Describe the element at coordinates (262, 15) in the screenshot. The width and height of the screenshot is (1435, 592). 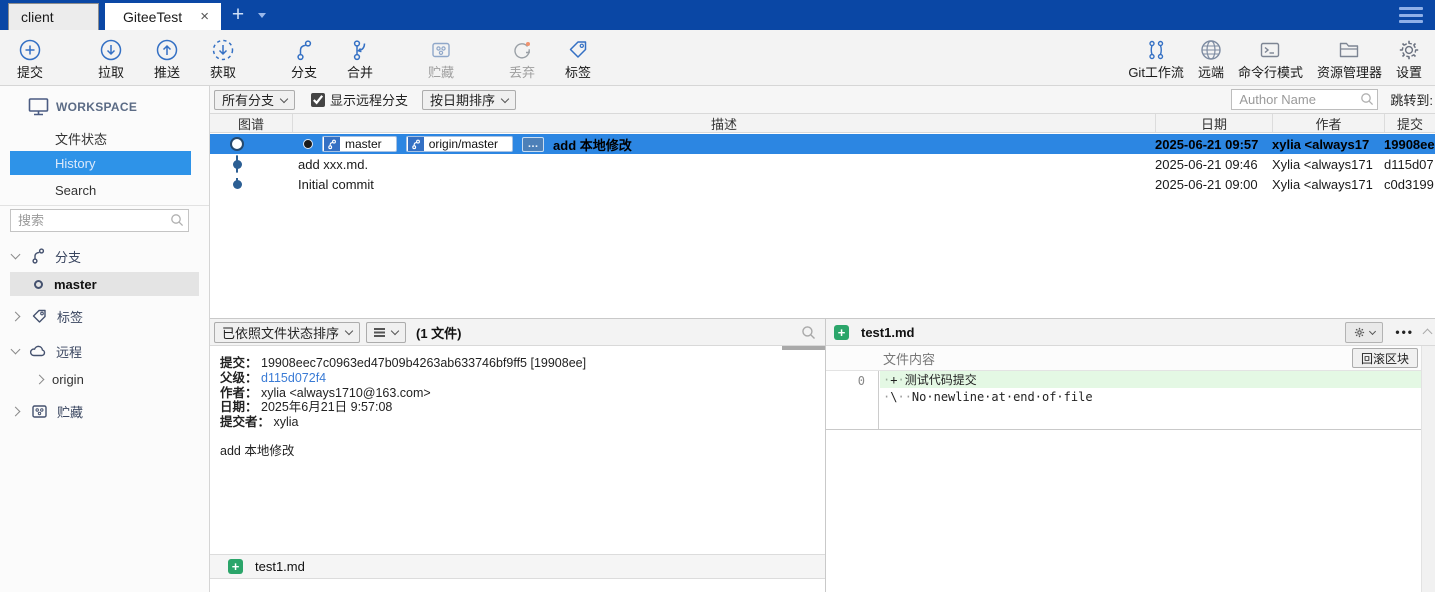
I see `tab-list-caret-icon` at that location.